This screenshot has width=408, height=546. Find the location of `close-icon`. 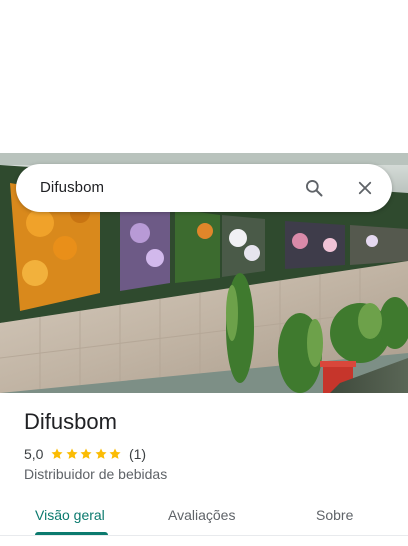

close-icon is located at coordinates (365, 188).